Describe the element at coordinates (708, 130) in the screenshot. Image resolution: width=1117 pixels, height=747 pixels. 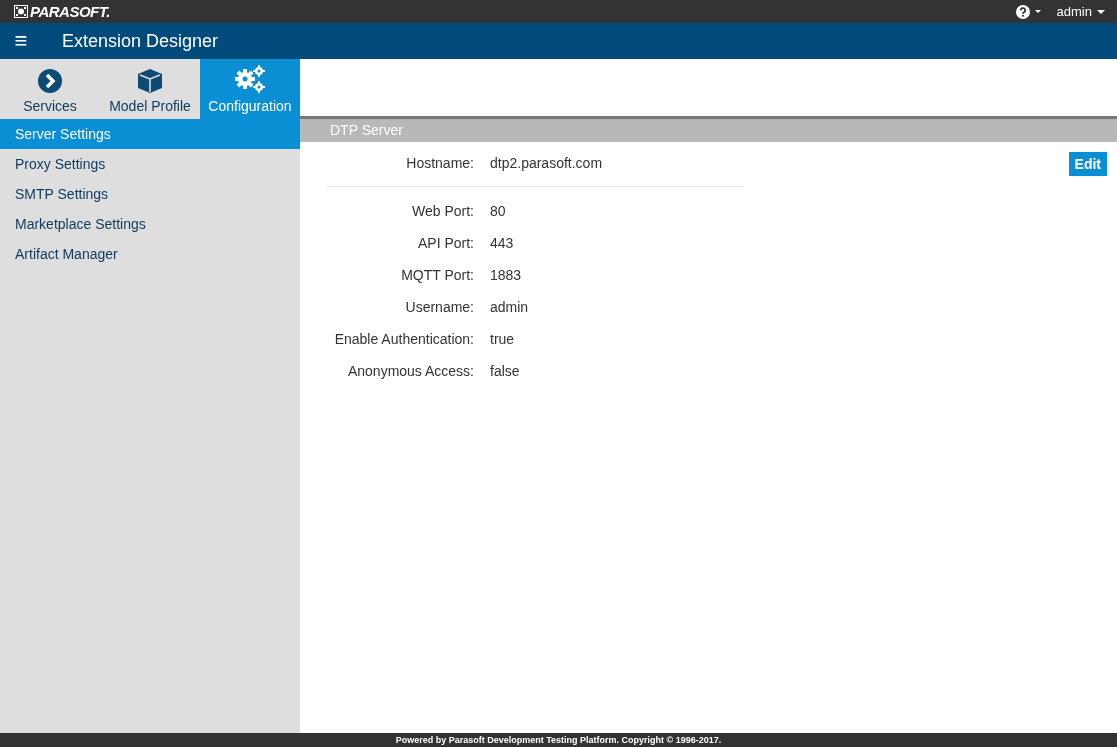
I see `panel-header: DTP Server` at that location.